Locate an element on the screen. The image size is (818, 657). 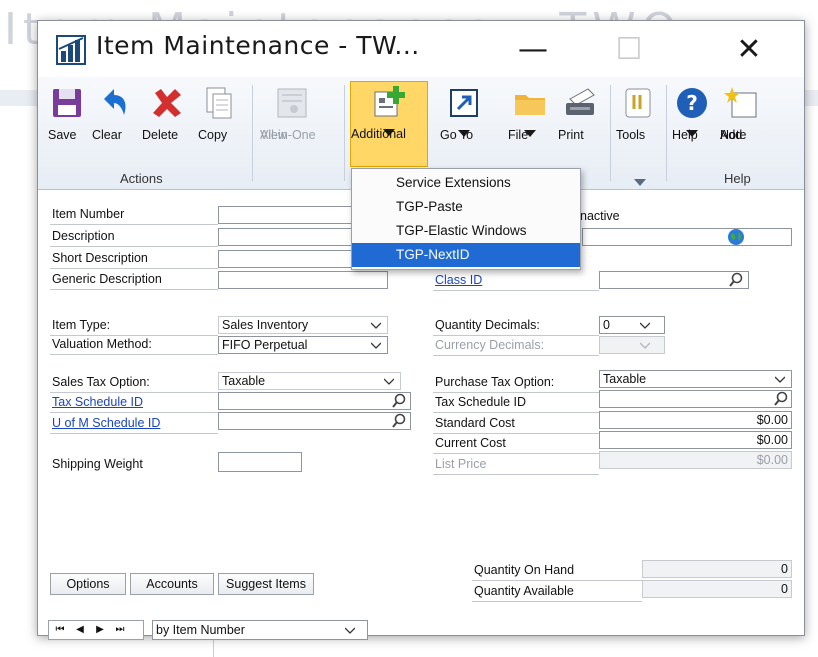
suggest-items-button: Suggest Items is located at coordinates (266, 584).